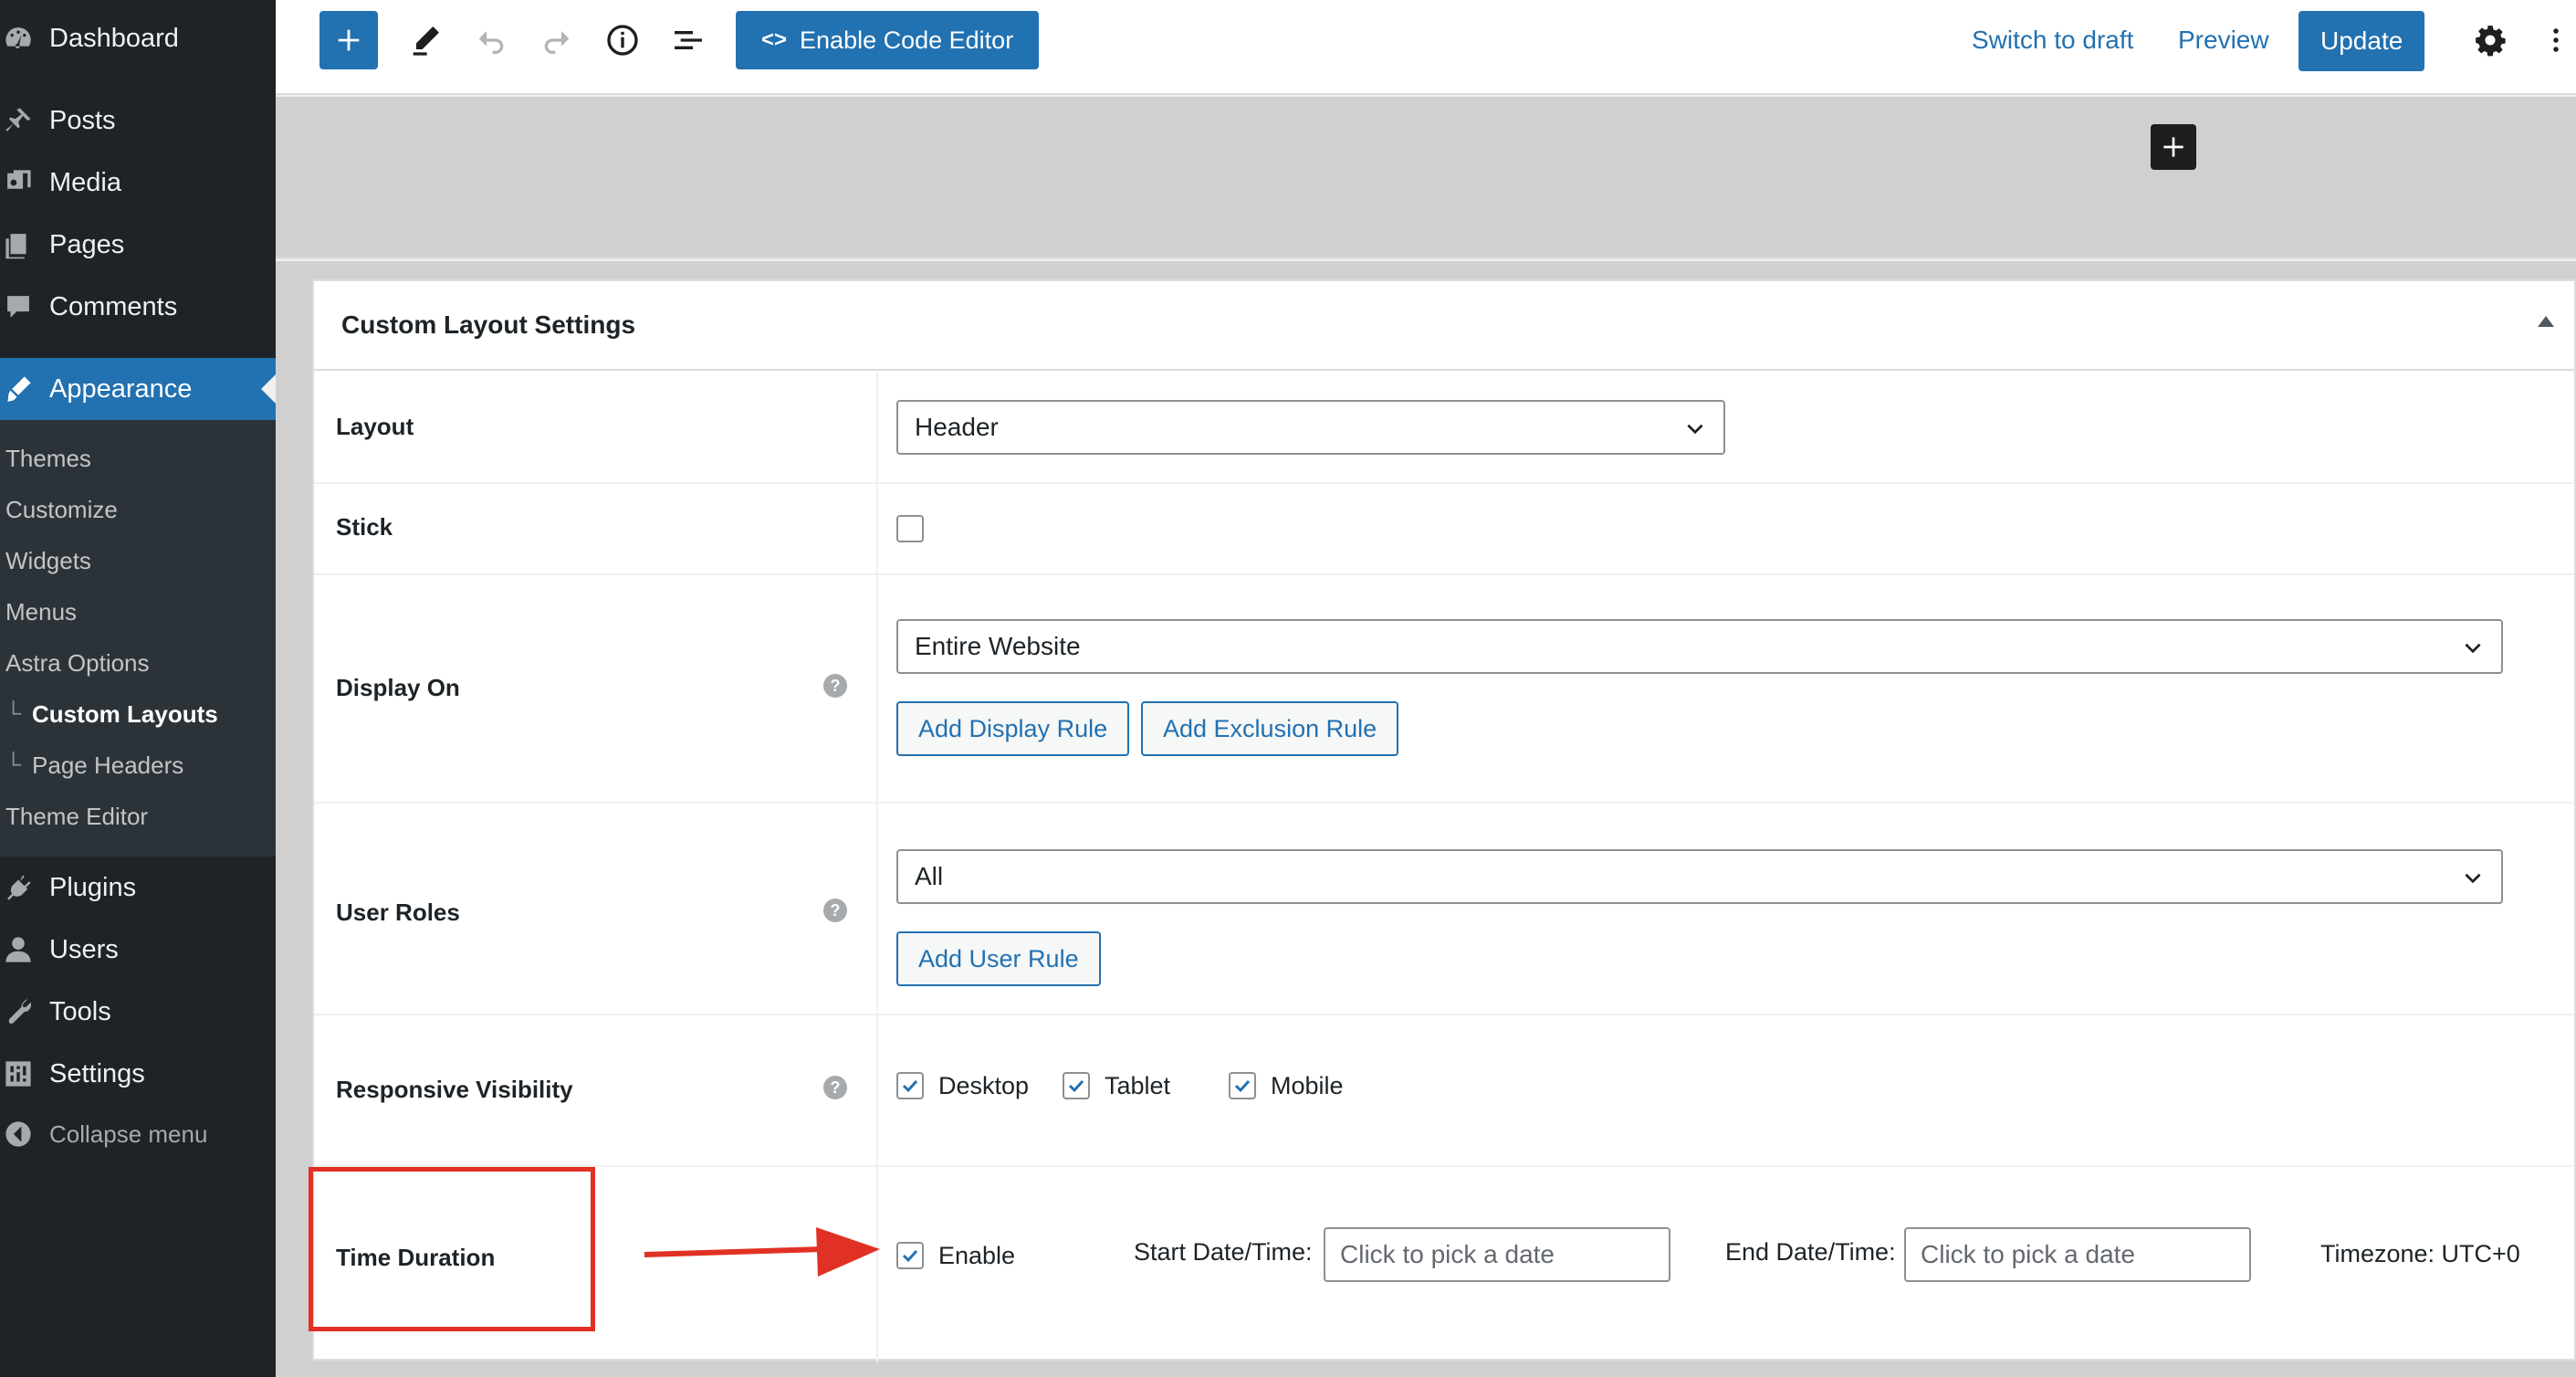  What do you see at coordinates (138, 39) in the screenshot?
I see `menu-item-dashboard: Dashboard` at bounding box center [138, 39].